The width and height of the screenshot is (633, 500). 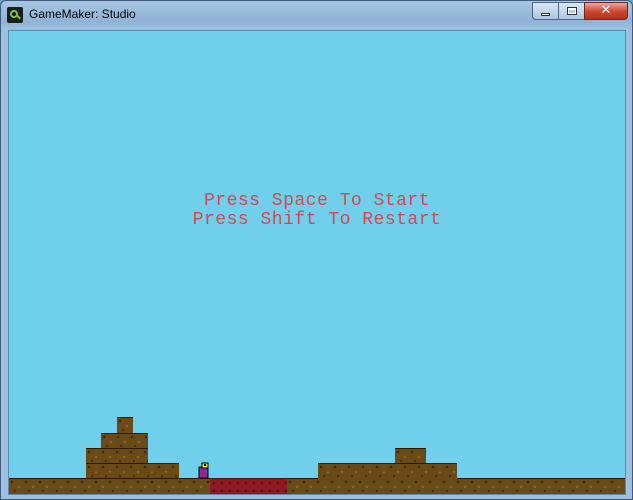 I want to click on caption-buttons: ✕, so click(x=580, y=11).